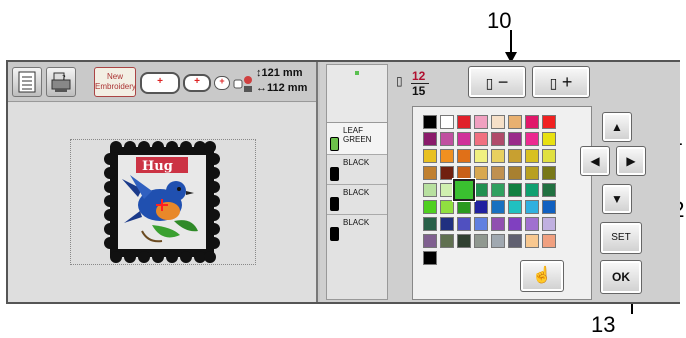  I want to click on next-color-button: ▯ +, so click(561, 82).